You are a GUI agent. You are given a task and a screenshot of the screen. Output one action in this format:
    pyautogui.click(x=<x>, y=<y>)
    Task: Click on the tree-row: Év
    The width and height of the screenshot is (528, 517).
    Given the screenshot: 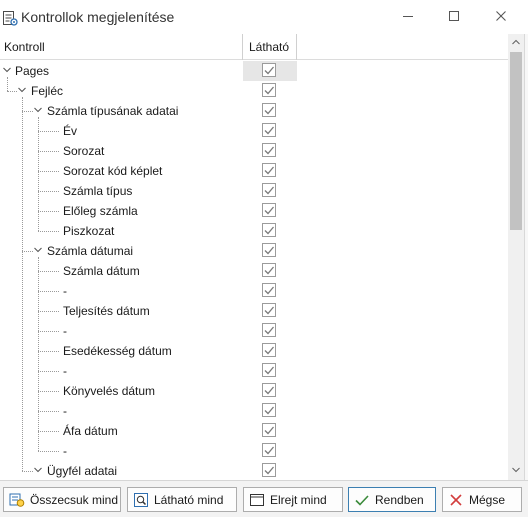 What is the action you would take?
    pyautogui.click(x=254, y=131)
    